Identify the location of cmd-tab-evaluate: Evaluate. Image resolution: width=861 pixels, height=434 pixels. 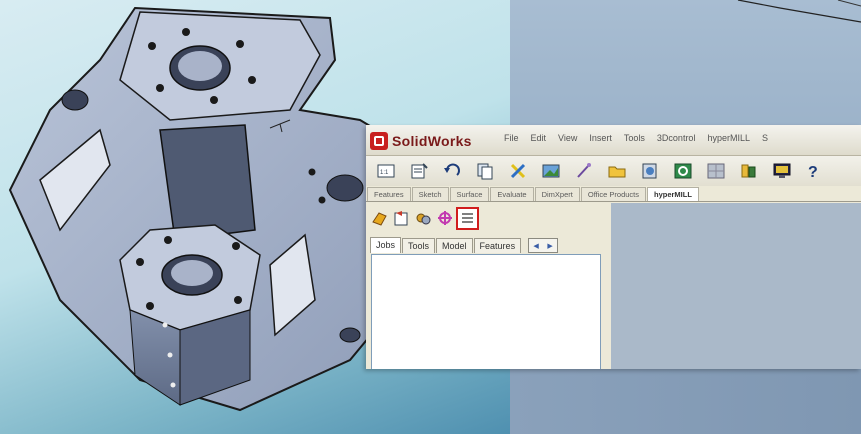
(512, 194).